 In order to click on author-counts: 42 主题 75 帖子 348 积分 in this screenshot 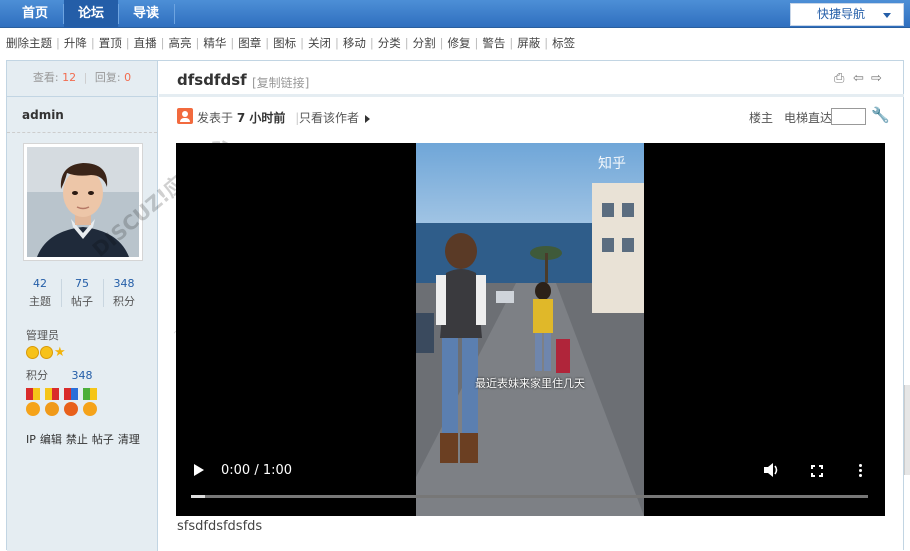, I will do `click(83, 294)`.